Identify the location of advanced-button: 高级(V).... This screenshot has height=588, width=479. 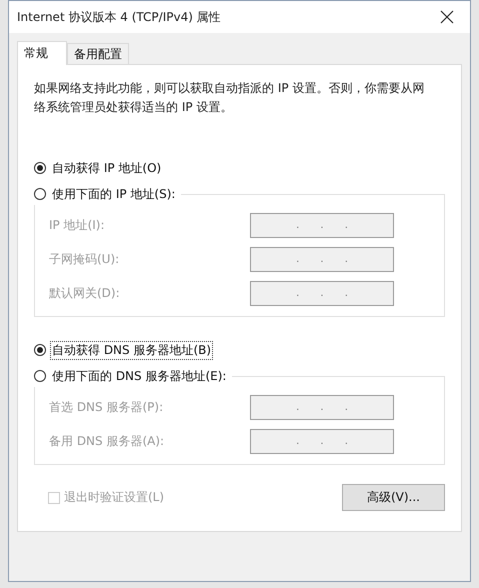
(393, 497).